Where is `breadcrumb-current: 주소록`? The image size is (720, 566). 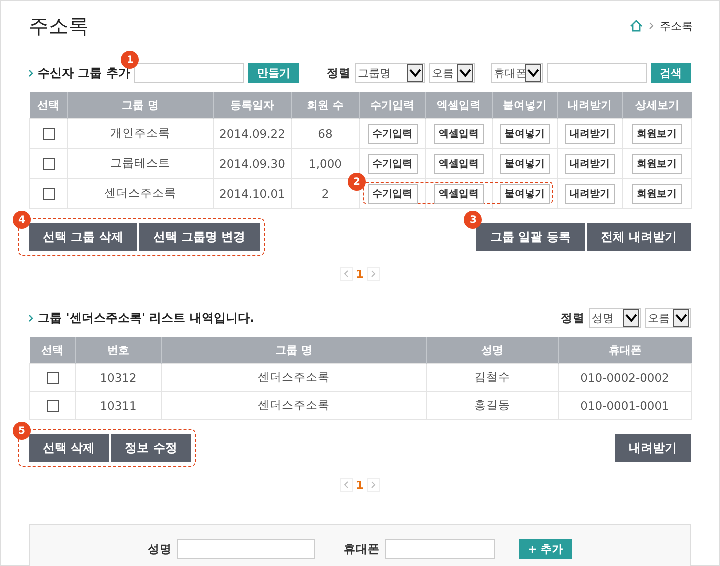
breadcrumb-current: 주소록 is located at coordinates (676, 26).